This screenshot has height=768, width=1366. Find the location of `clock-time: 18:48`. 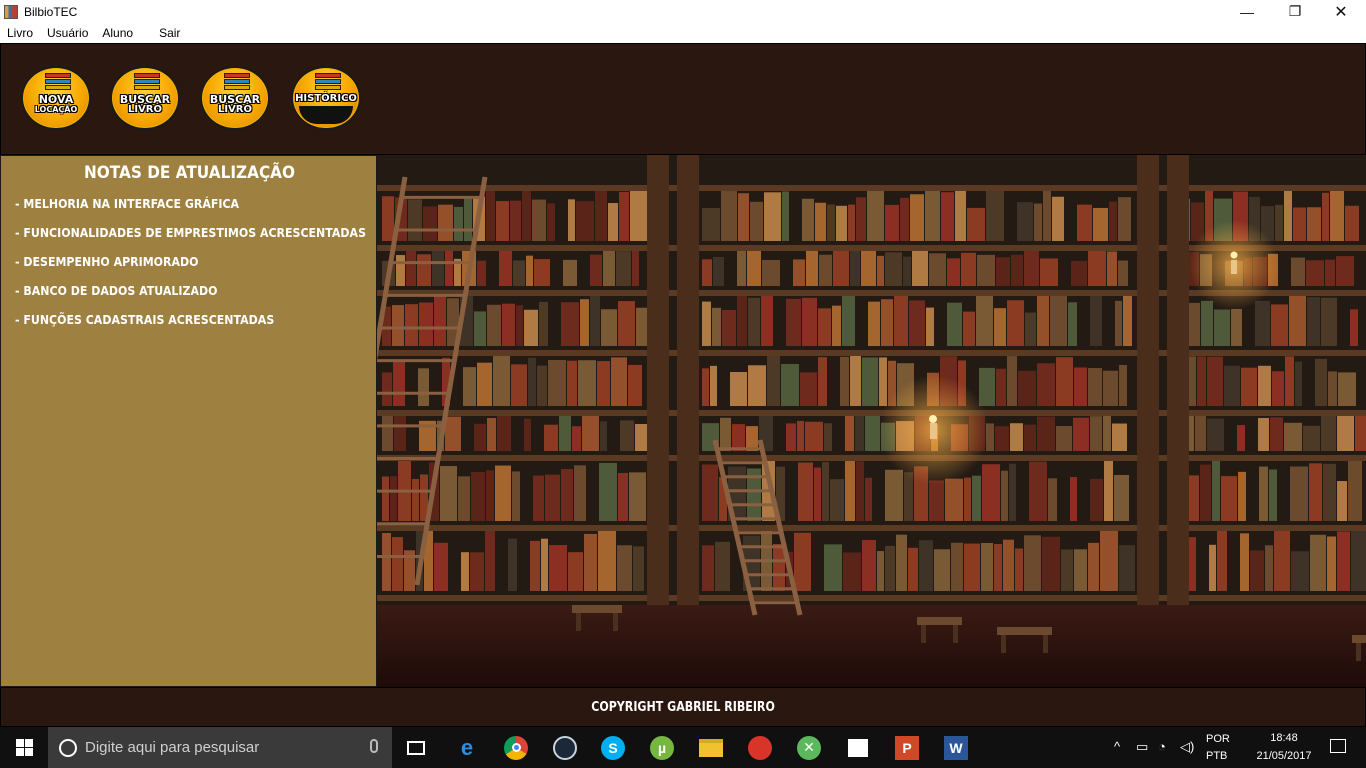

clock-time: 18:48 is located at coordinates (1284, 738).